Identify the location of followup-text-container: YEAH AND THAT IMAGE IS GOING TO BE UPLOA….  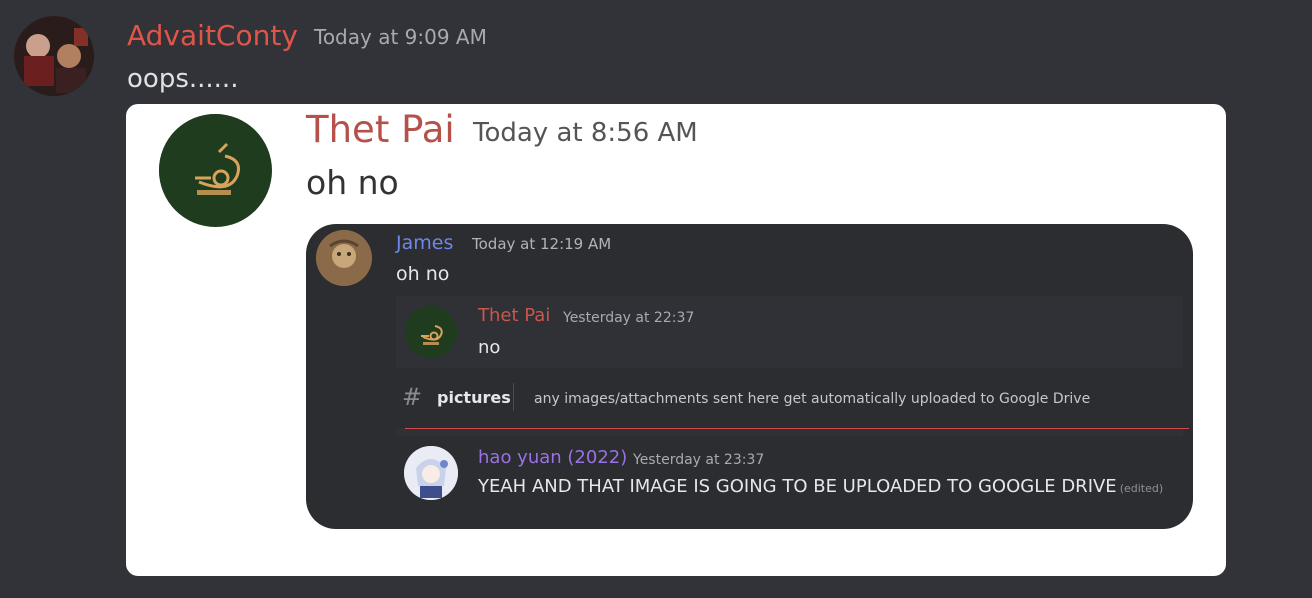
(820, 488).